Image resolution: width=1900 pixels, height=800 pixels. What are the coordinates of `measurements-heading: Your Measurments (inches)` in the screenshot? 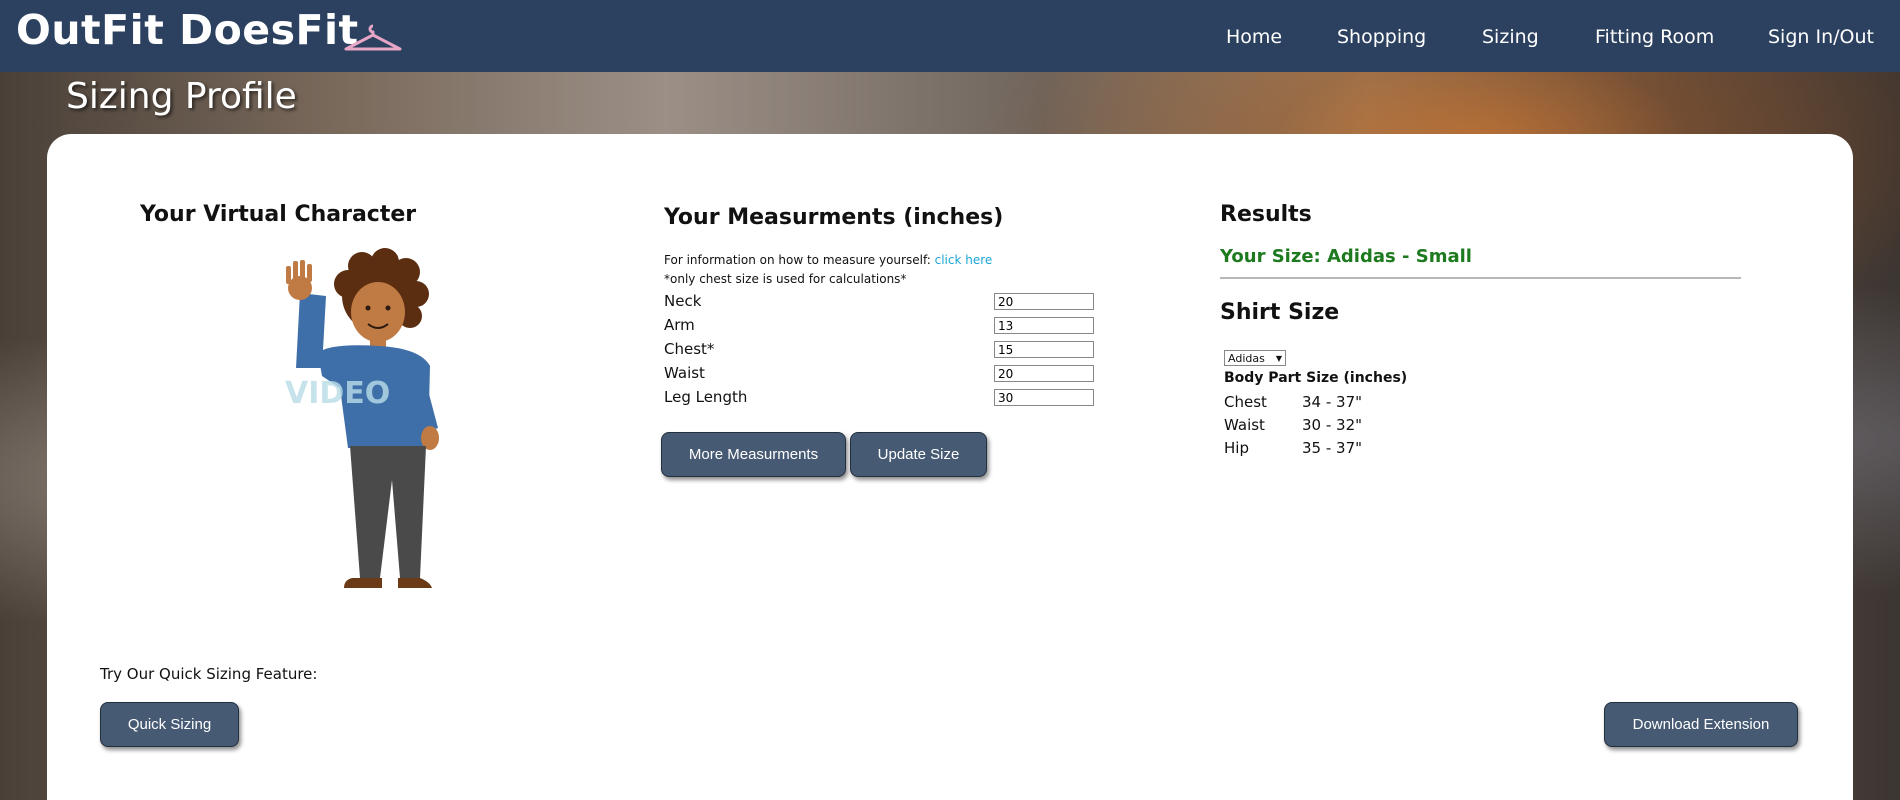 It's located at (834, 217).